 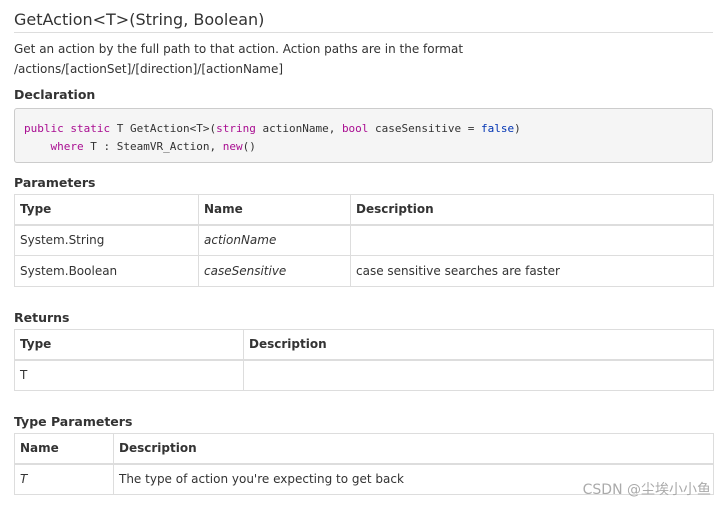 What do you see at coordinates (517, 128) in the screenshot?
I see `code-text: )` at bounding box center [517, 128].